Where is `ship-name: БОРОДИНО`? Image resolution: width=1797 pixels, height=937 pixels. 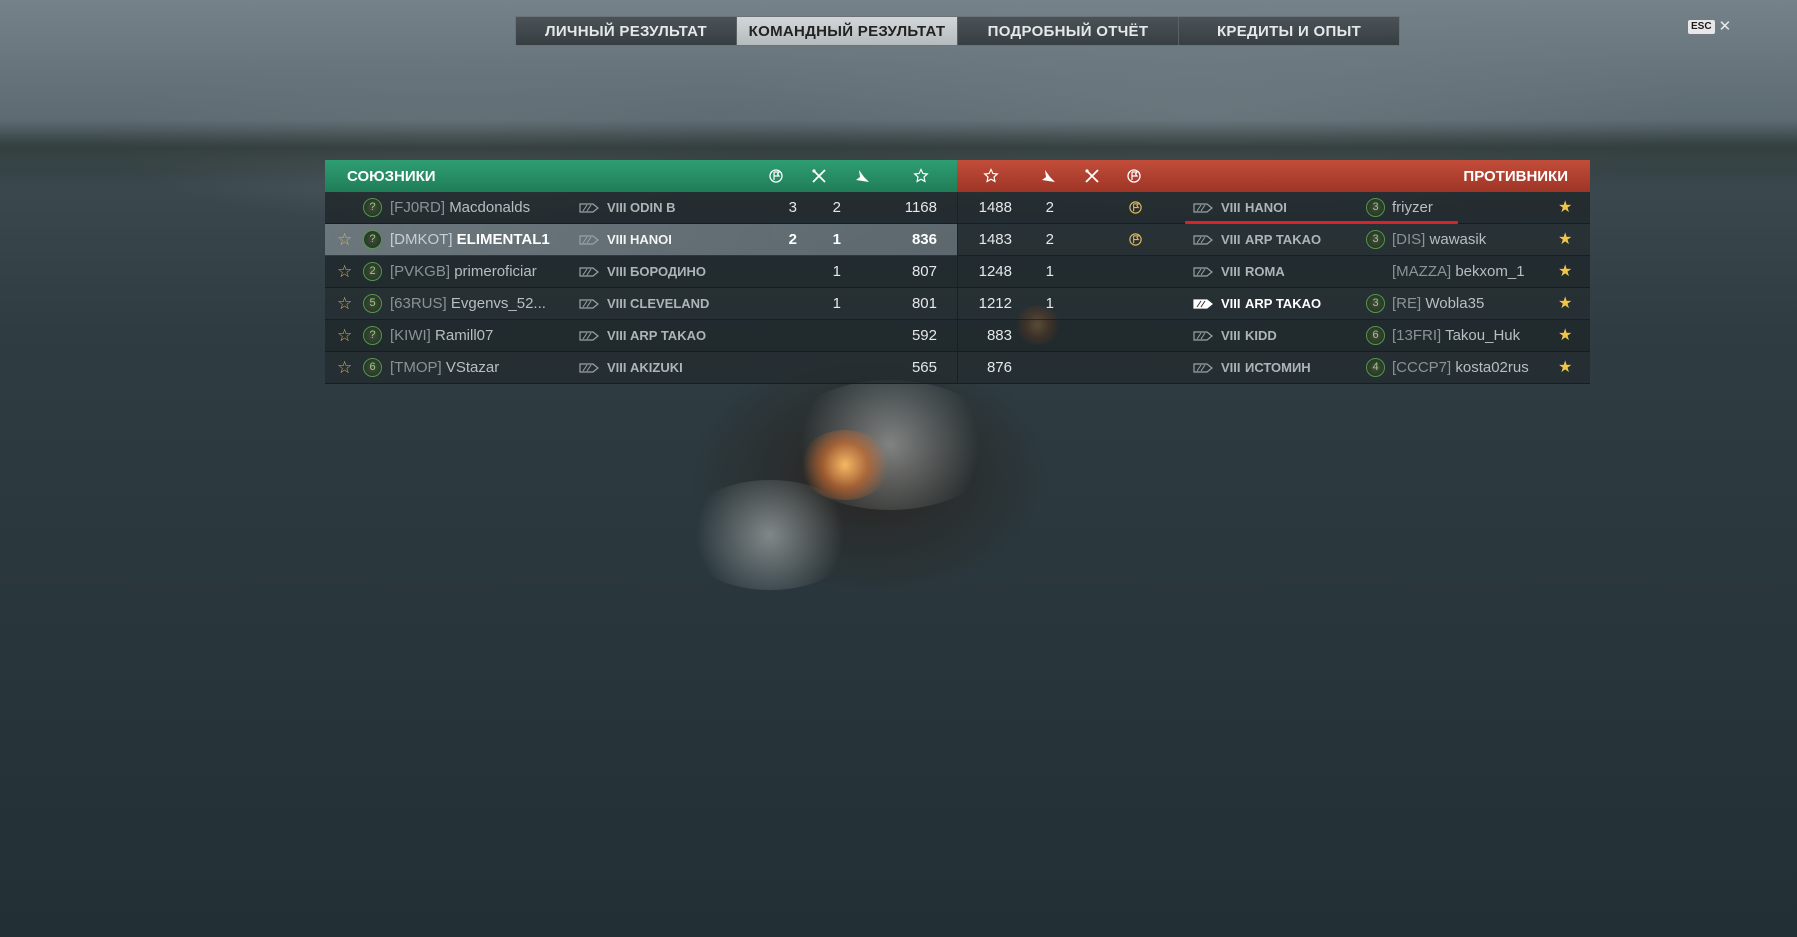 ship-name: БОРОДИНО is located at coordinates (668, 271).